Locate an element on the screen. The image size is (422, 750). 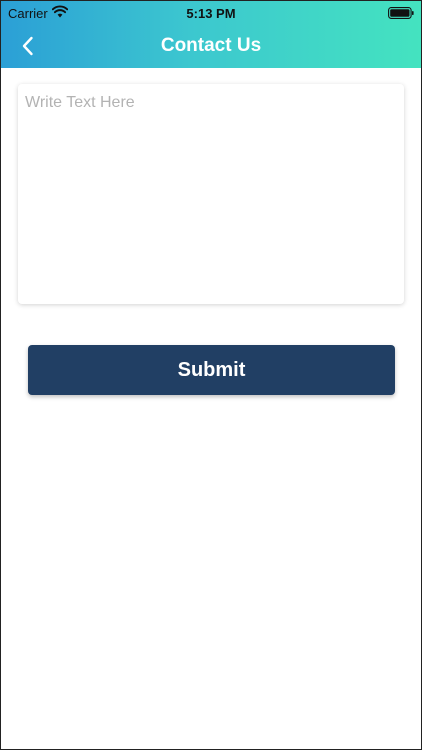
chevron-left-icon is located at coordinates (30, 50).